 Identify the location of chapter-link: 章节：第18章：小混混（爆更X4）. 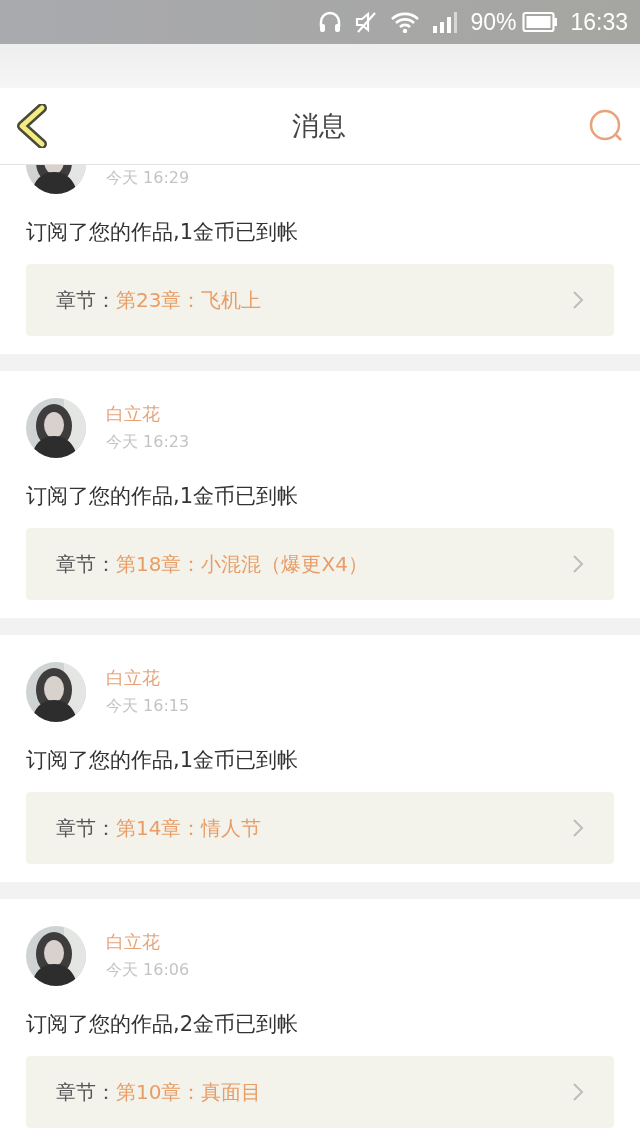
(320, 564).